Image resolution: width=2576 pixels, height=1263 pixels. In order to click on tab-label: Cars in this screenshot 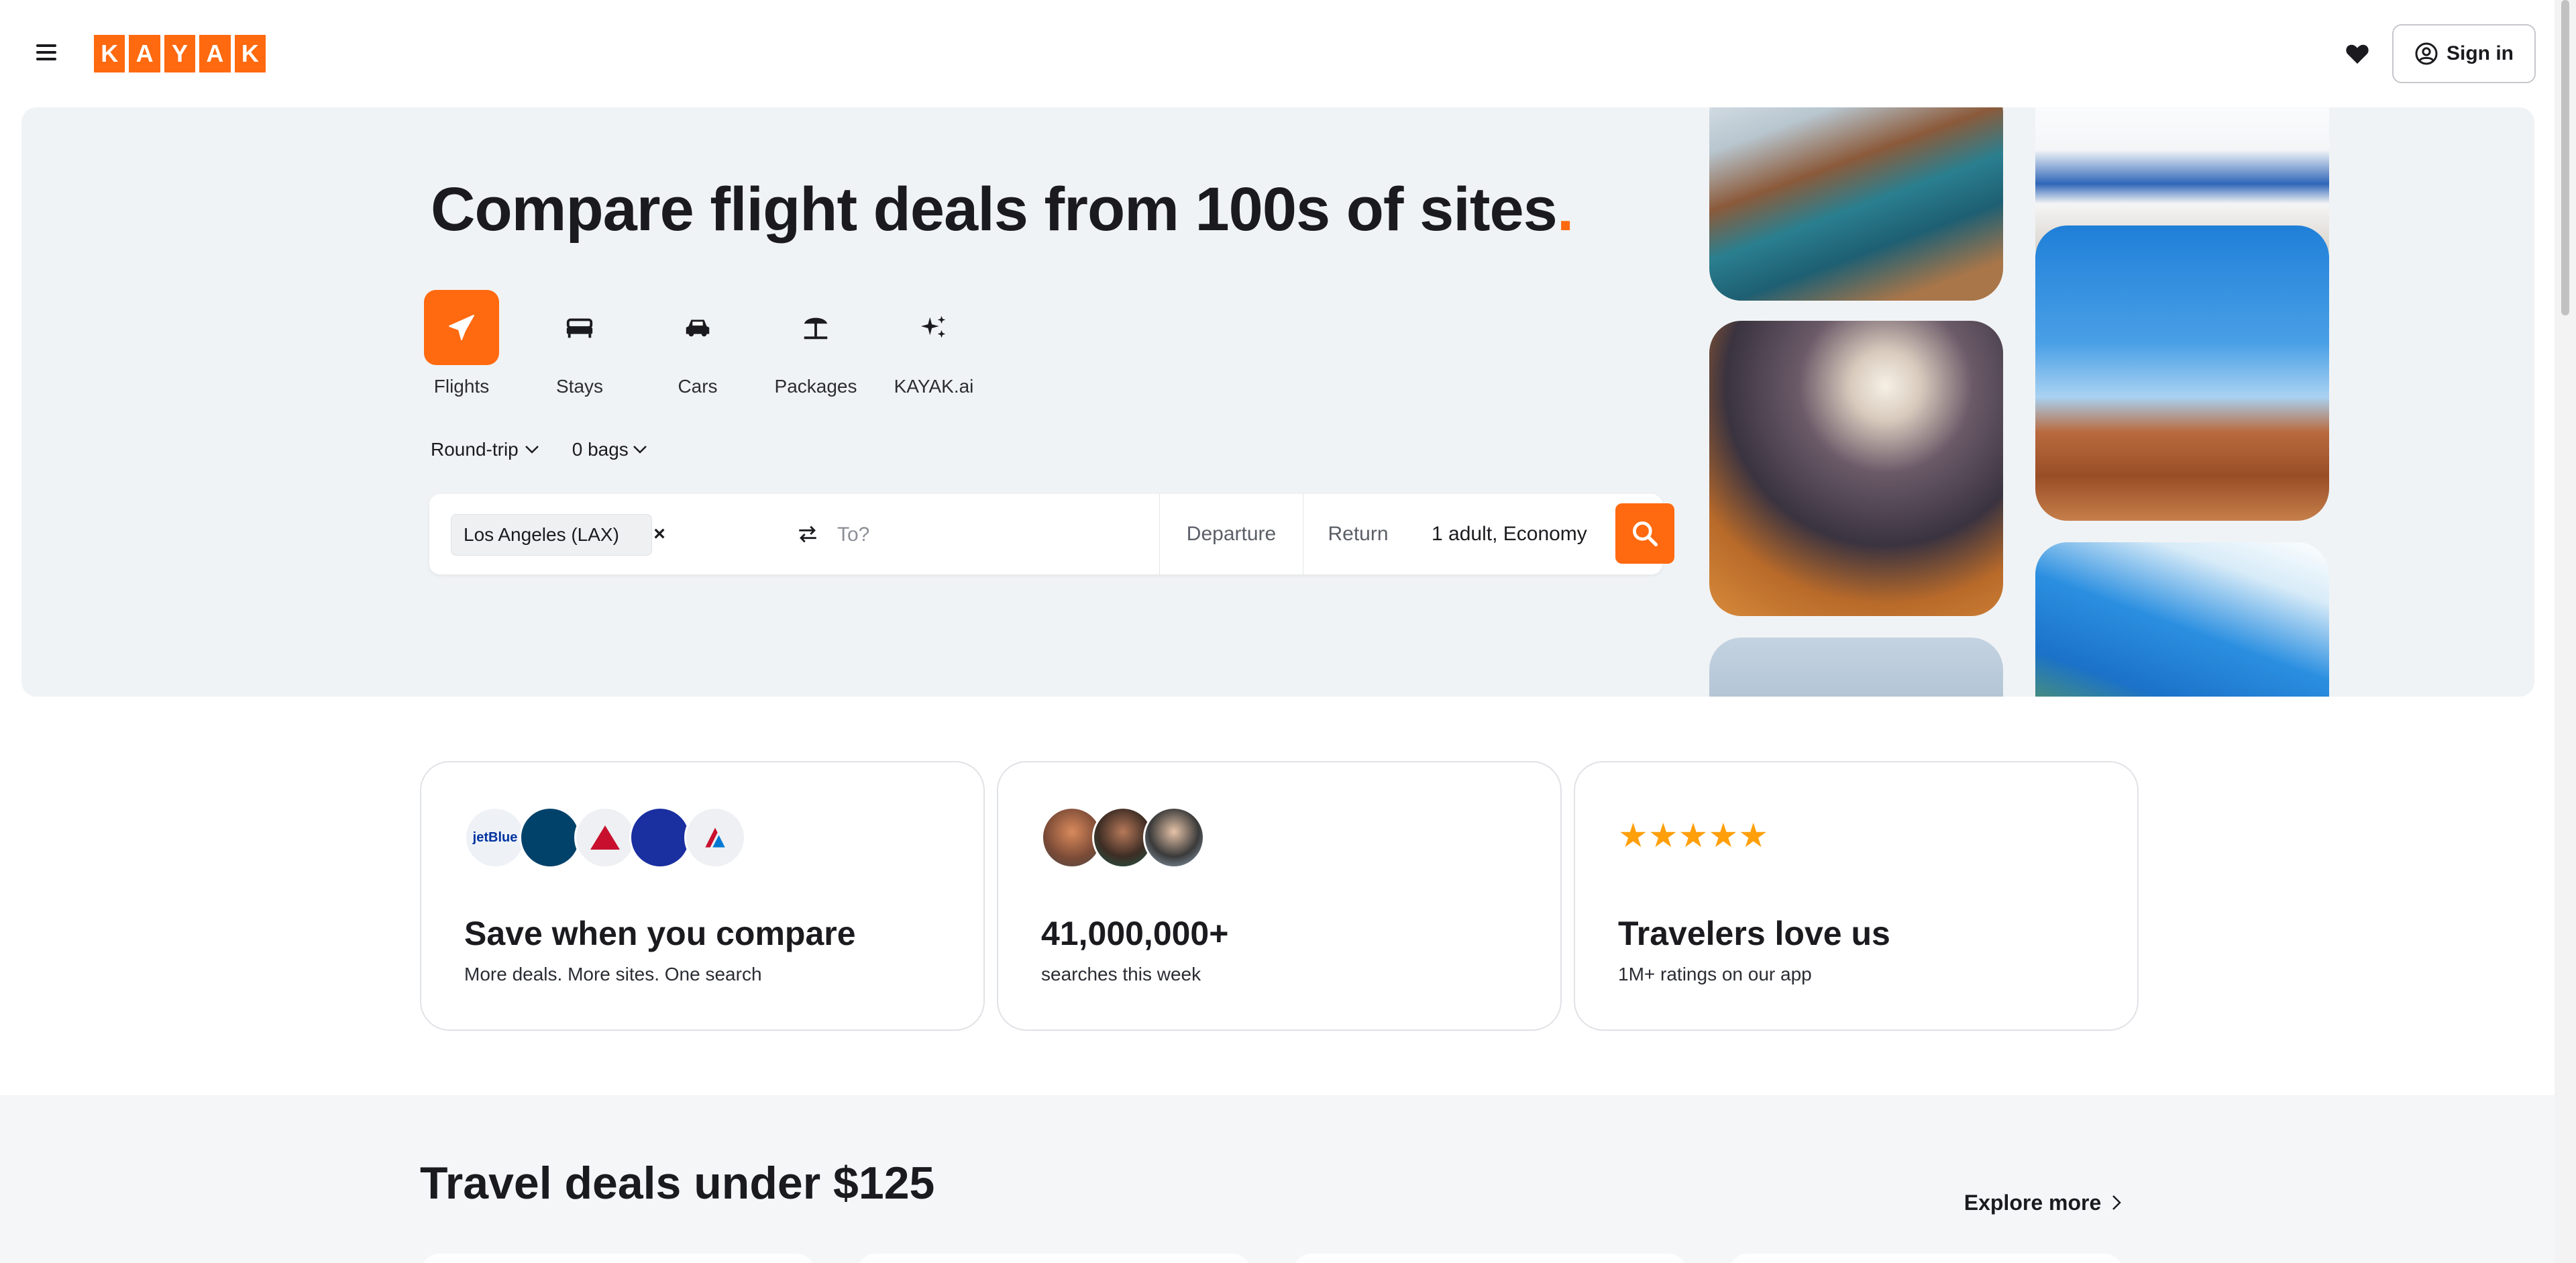, I will do `click(698, 386)`.